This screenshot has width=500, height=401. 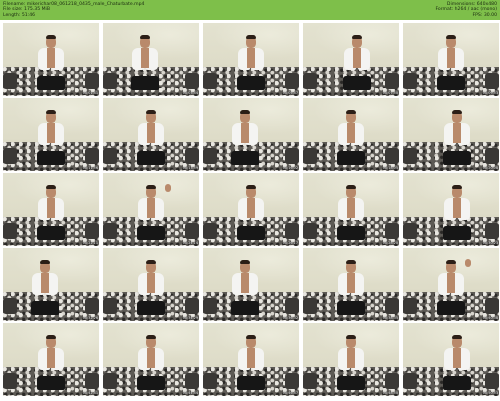 I want to click on video-thumbnail: 00:46:47, so click(x=251, y=359).